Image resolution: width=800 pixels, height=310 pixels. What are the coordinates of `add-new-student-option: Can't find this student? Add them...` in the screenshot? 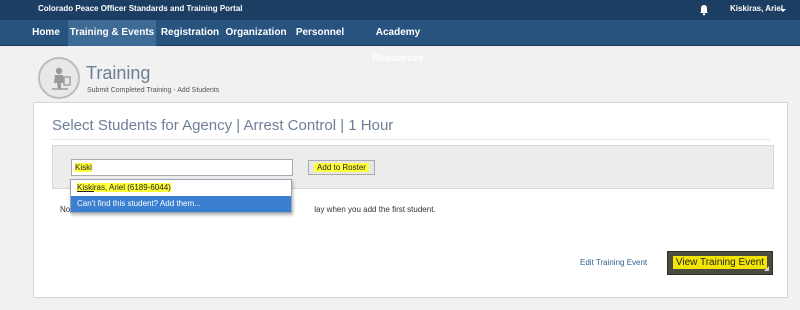 It's located at (181, 204).